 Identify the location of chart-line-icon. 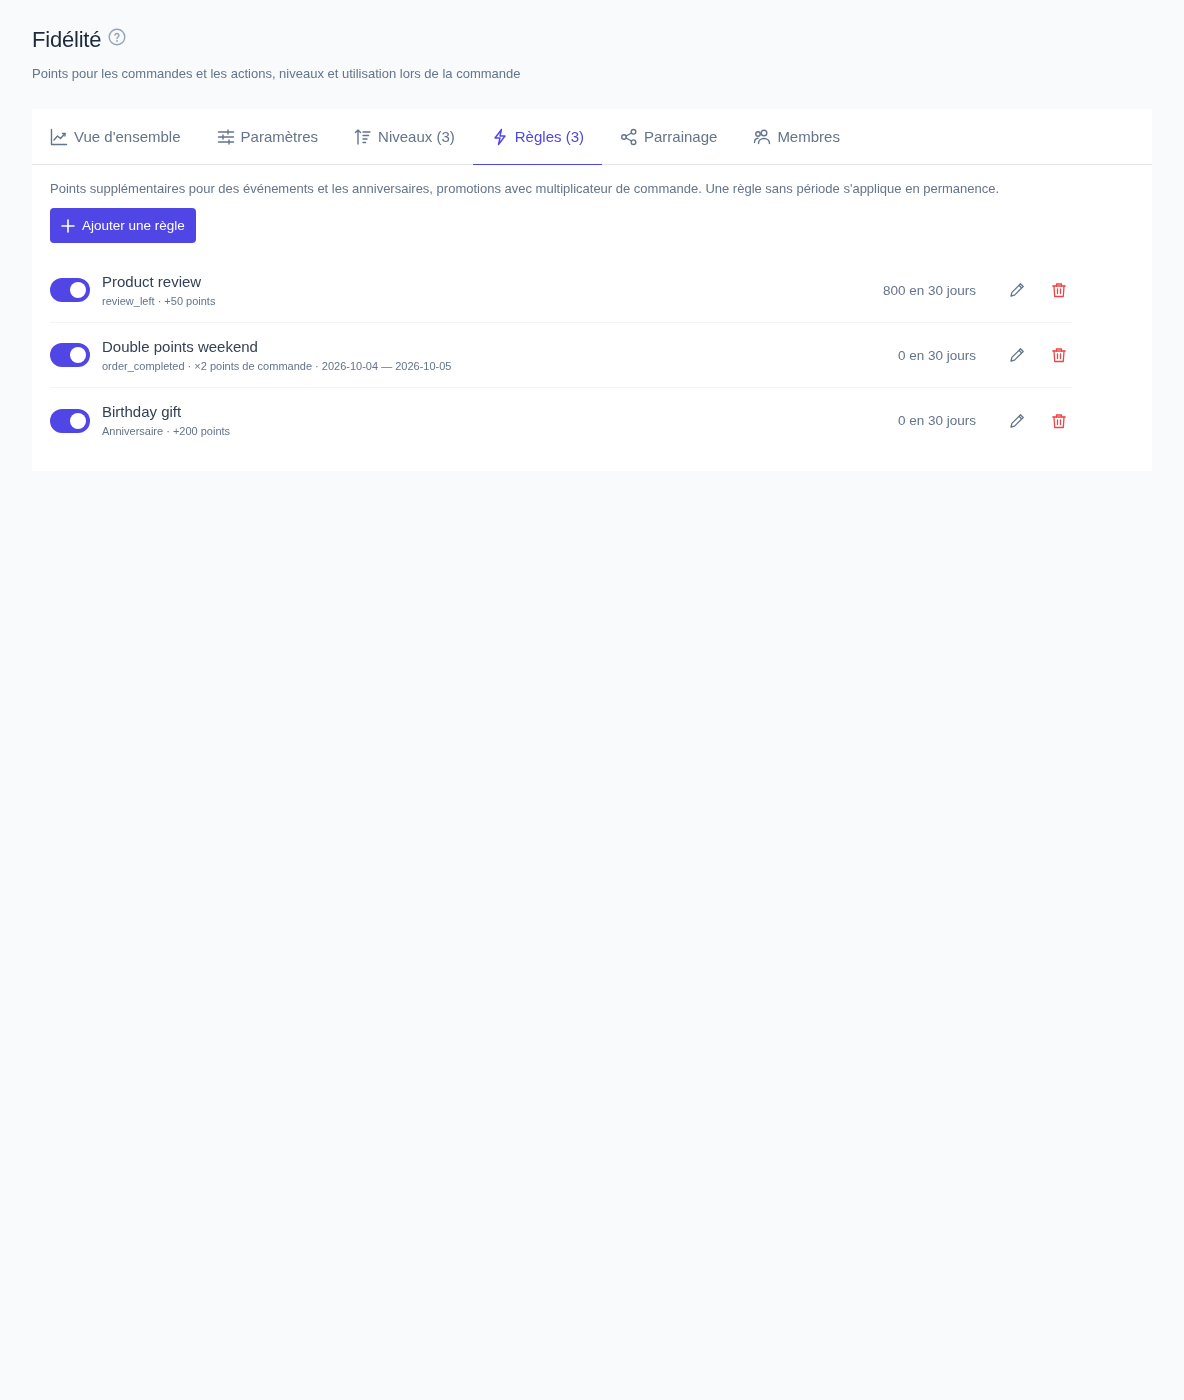
(59, 136).